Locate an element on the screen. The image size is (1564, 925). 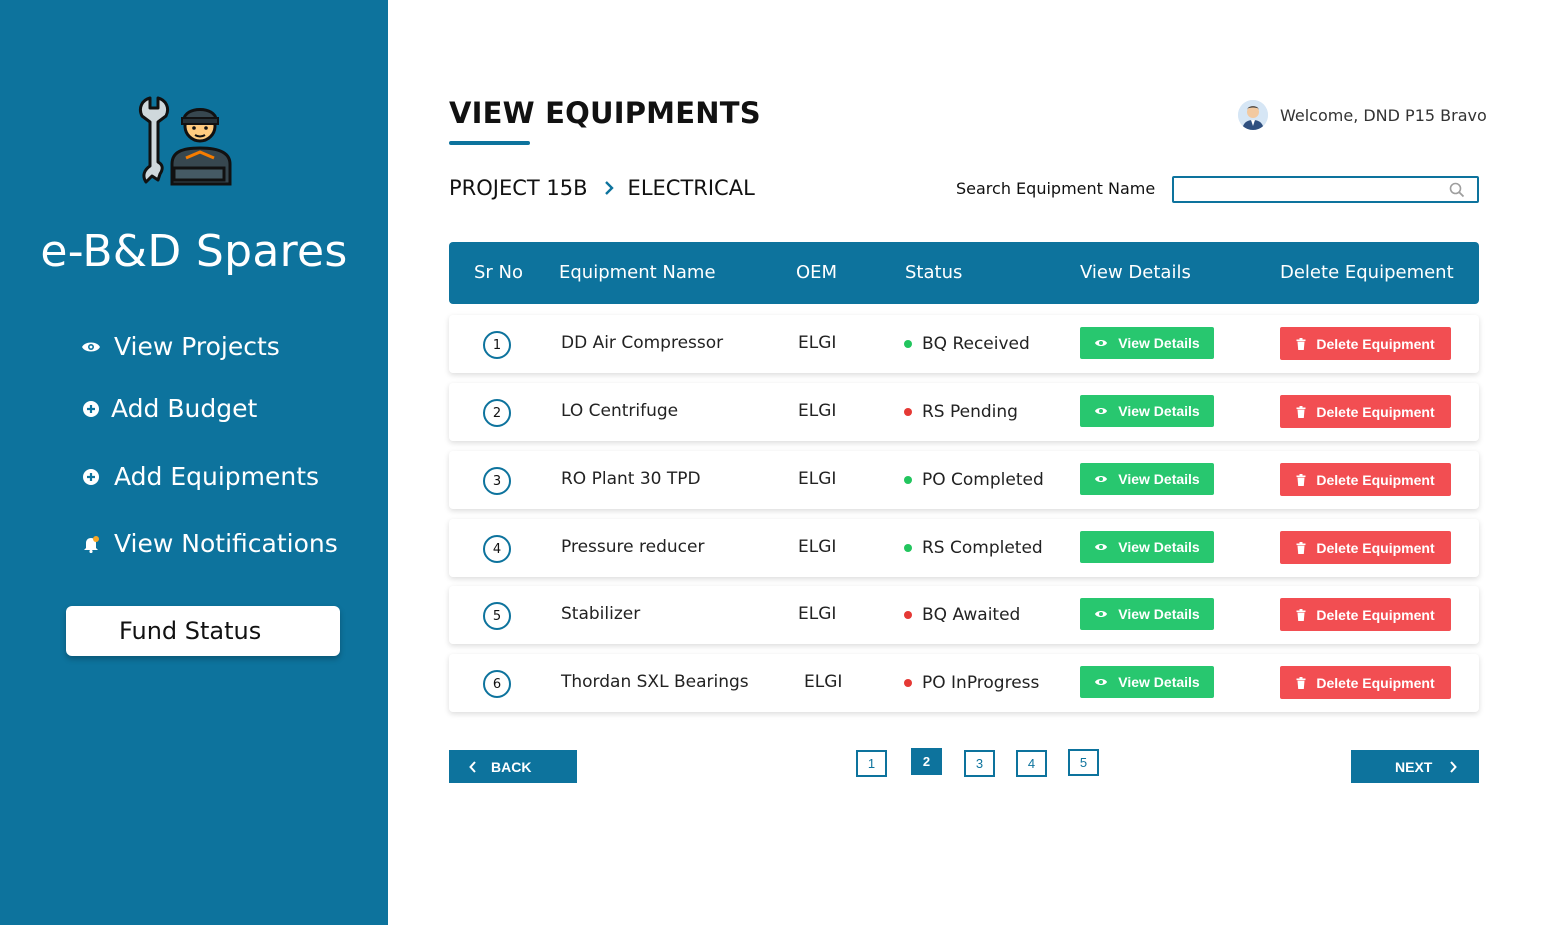
status-text: BQ Received is located at coordinates (976, 344).